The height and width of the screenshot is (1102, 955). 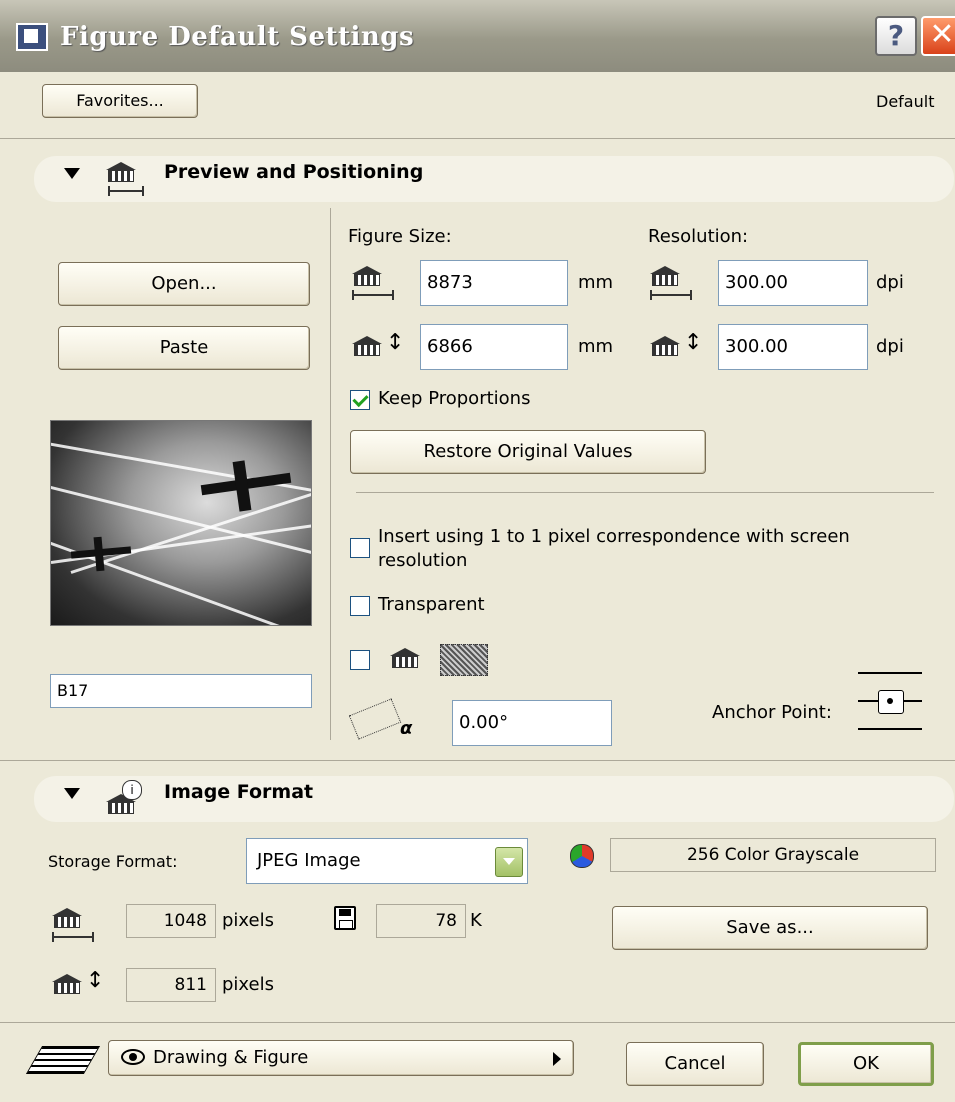 I want to click on alpha-icon: α, so click(x=406, y=728).